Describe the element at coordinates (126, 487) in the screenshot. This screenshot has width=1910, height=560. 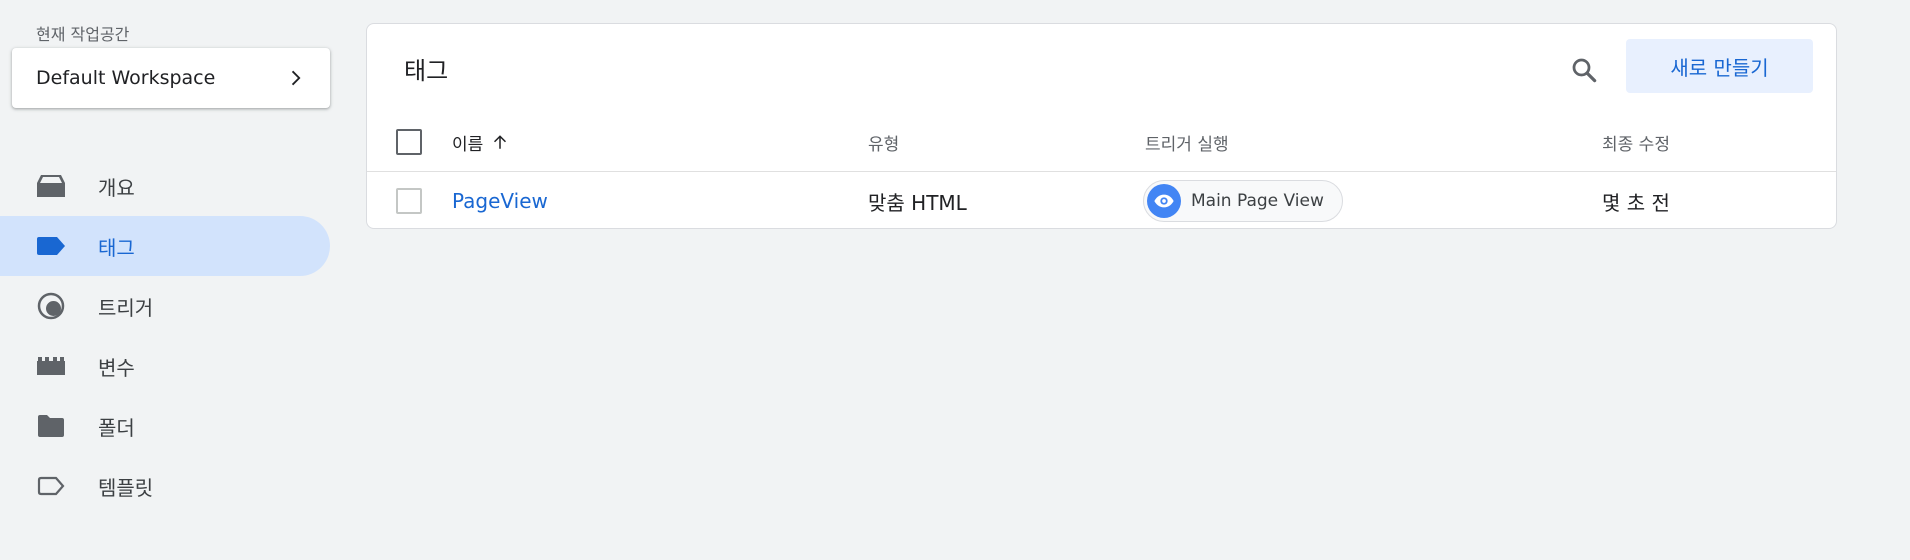
I see `sidebar-item-label: 템플릿` at that location.